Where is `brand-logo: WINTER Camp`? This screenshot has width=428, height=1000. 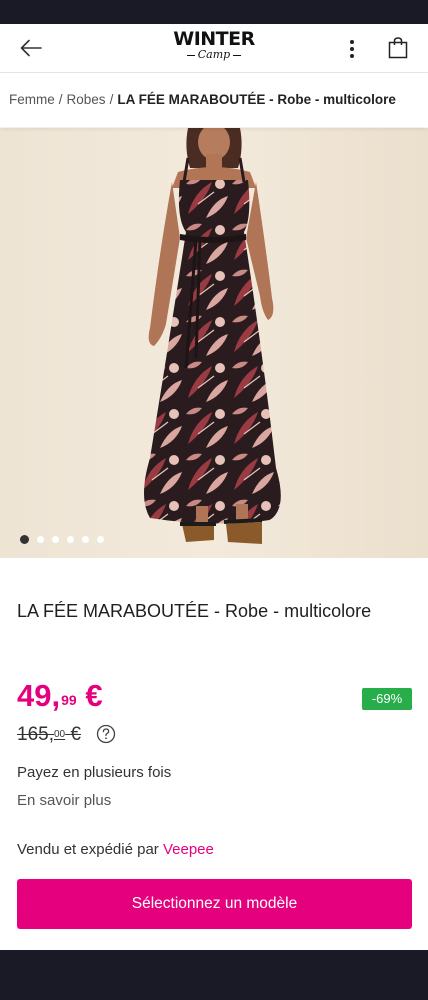
brand-logo: WINTER Camp is located at coordinates (214, 49).